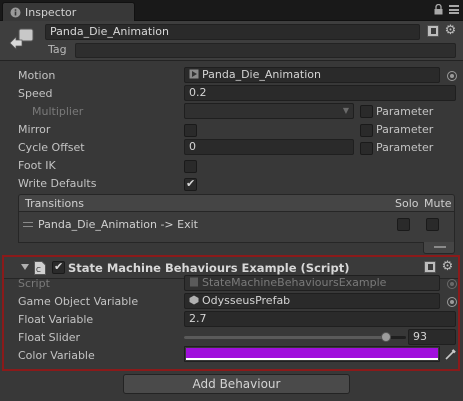 The image size is (463, 401). I want to click on animation-clip-icon, so click(194, 74).